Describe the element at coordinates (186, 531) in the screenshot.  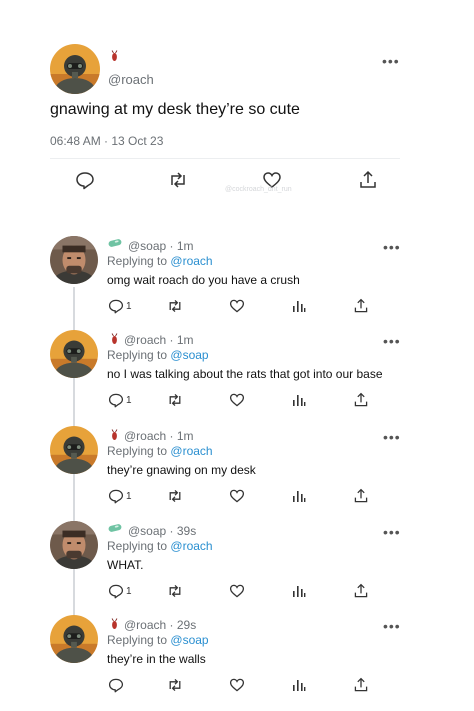
I see `reply-timestamp: 39s` at that location.